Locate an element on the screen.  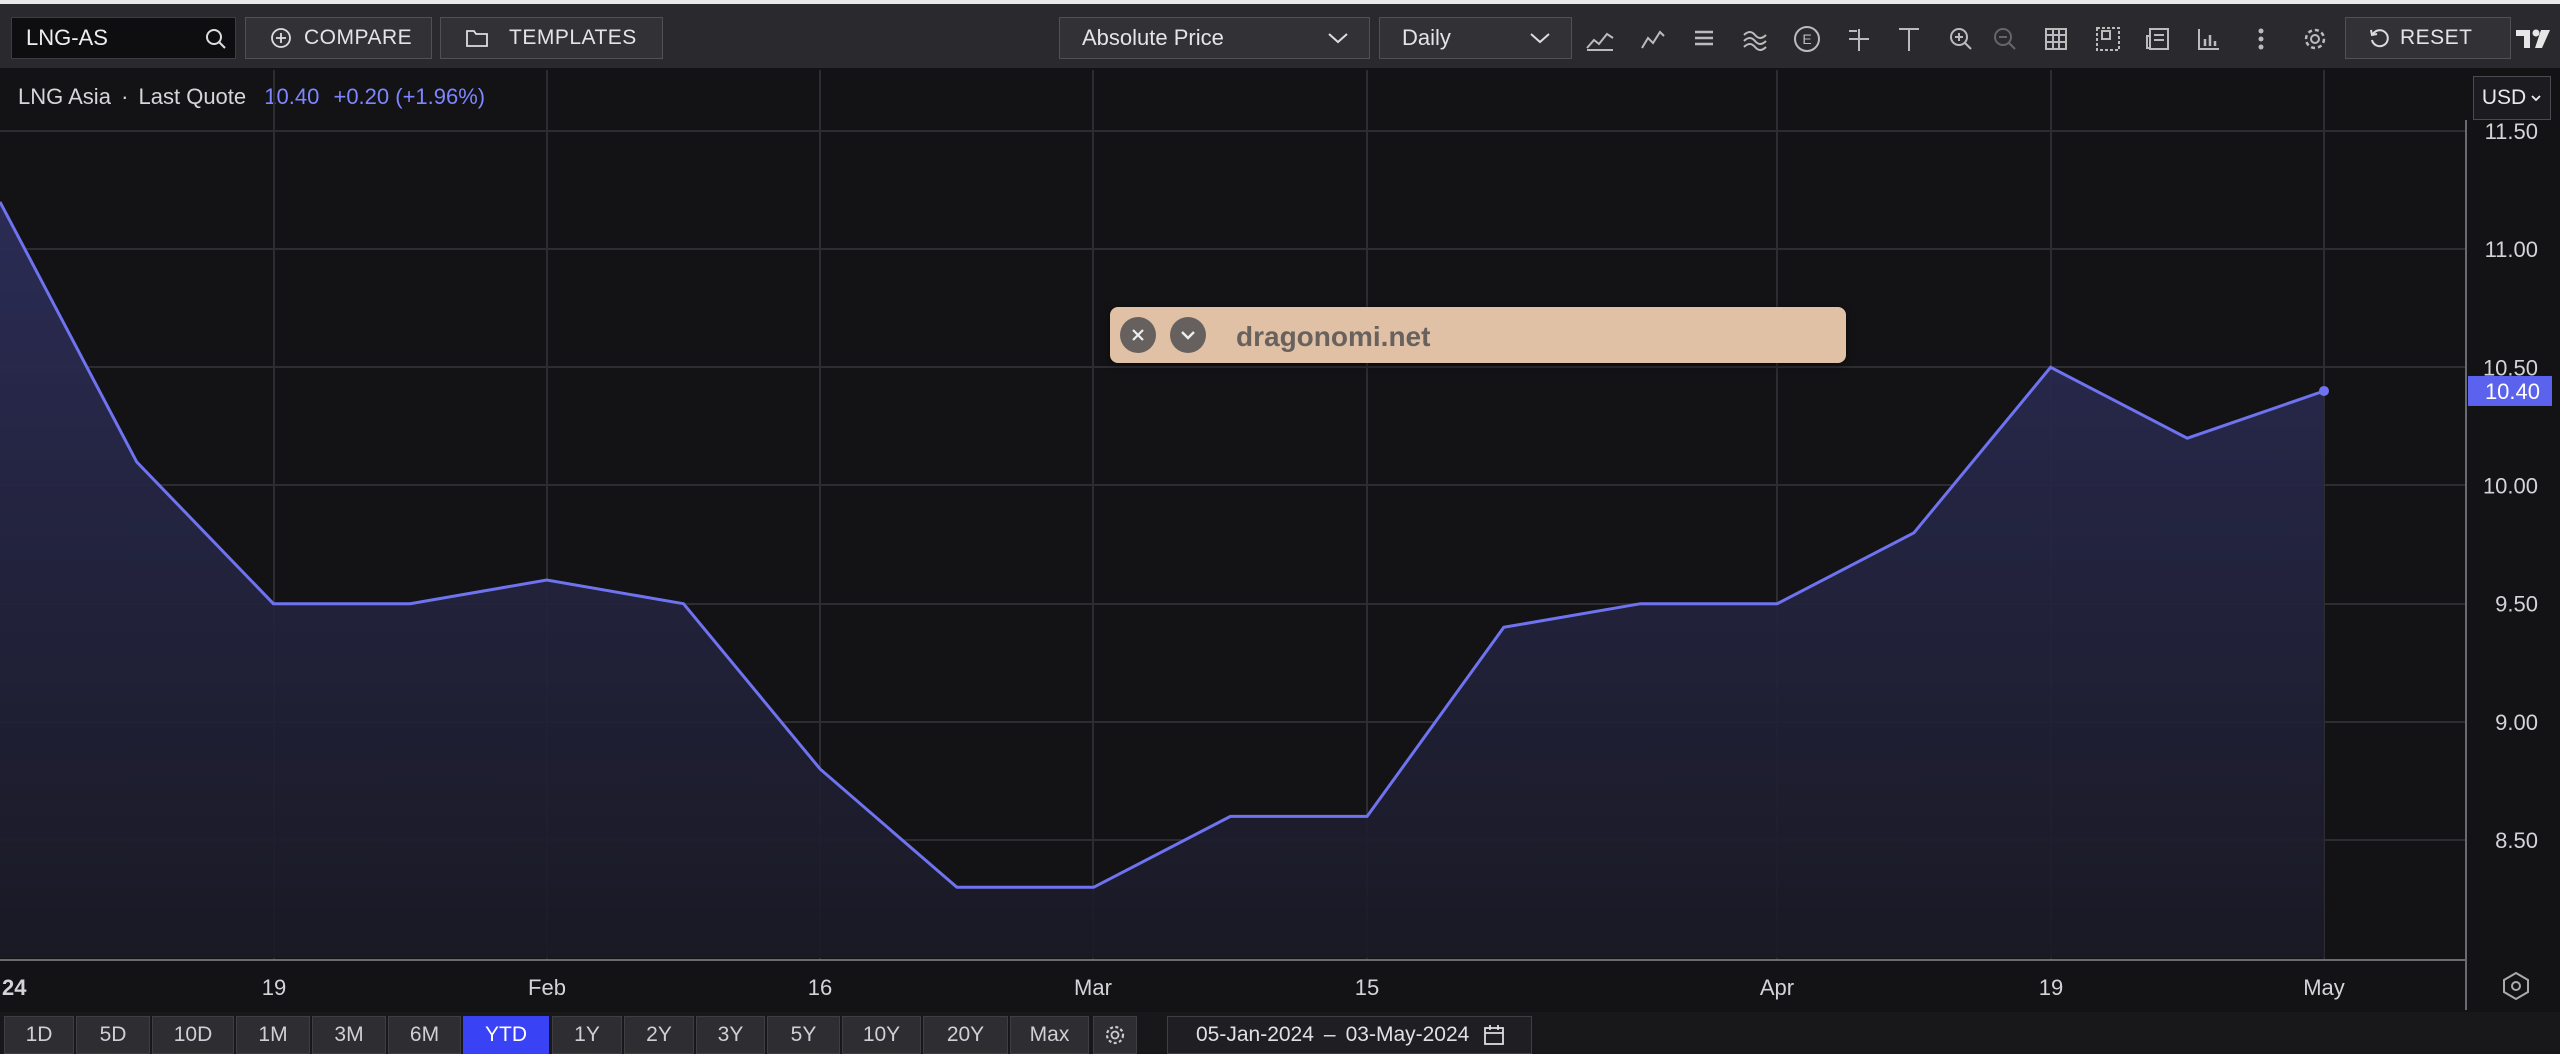
price-mode-value: Absolute Price is located at coordinates (1153, 37).